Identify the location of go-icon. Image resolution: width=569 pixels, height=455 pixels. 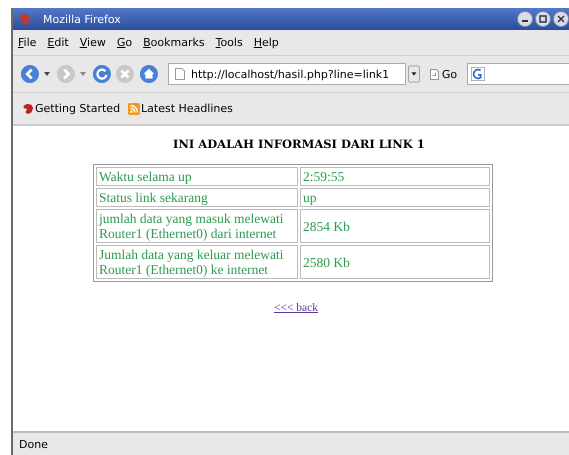
(434, 74).